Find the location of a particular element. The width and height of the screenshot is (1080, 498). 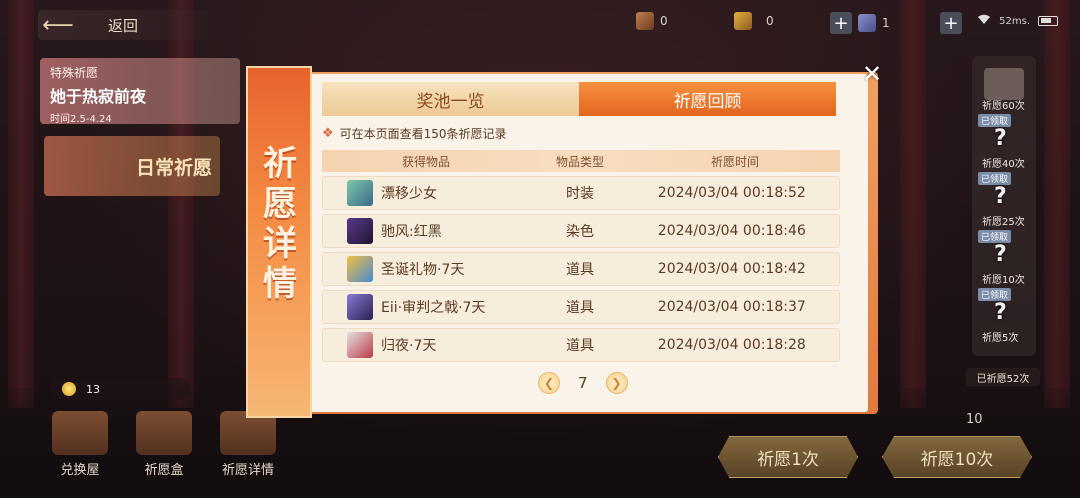

item-name: 漂移少女 is located at coordinates (409, 194).